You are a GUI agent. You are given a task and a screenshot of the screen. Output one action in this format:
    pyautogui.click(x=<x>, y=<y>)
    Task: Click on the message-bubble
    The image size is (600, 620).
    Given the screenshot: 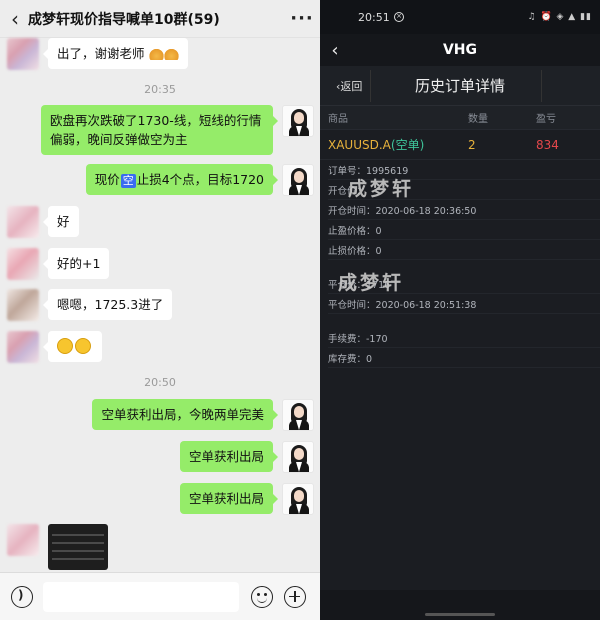 What is the action you would take?
    pyautogui.click(x=72, y=346)
    